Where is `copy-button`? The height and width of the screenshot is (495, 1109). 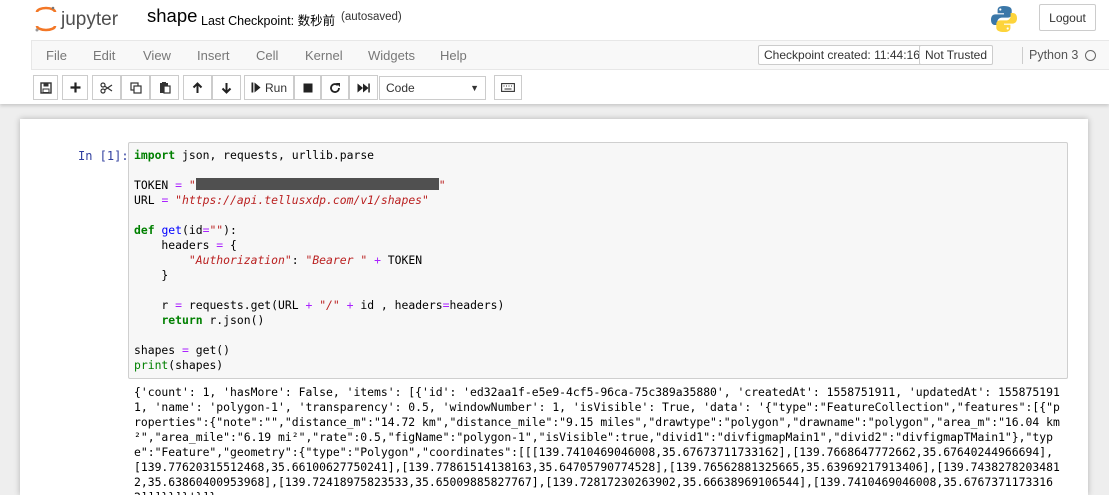
copy-button is located at coordinates (135, 87).